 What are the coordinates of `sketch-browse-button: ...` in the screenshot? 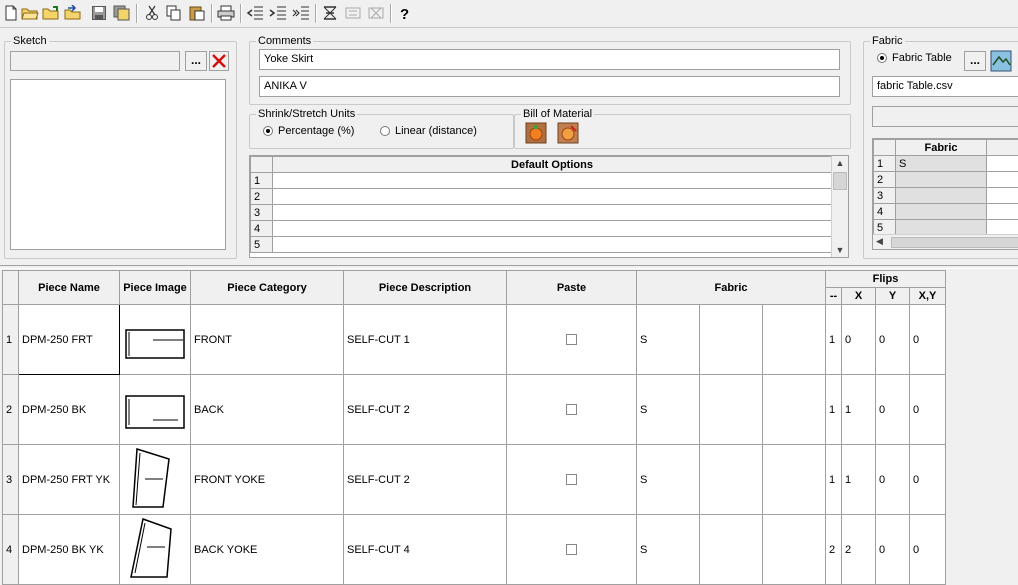 It's located at (196, 61).